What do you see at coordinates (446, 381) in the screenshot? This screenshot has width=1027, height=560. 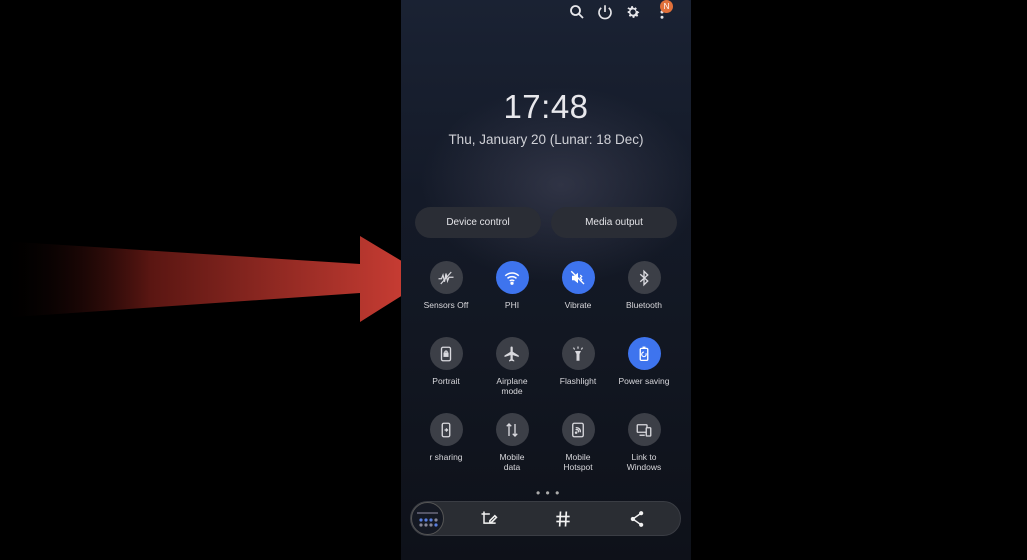 I see `tile-label: Portrait` at bounding box center [446, 381].